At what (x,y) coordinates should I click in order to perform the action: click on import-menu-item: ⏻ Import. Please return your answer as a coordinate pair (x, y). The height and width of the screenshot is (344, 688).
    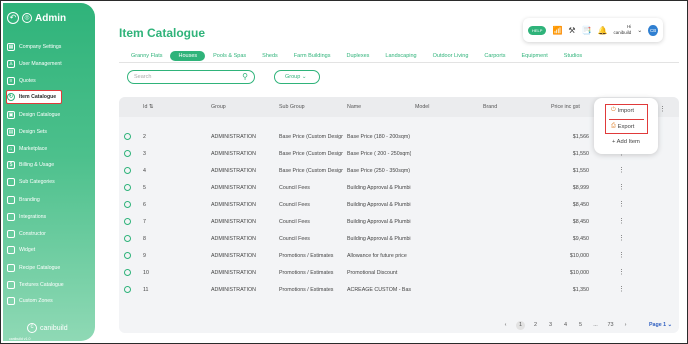
    Looking at the image, I should click on (622, 110).